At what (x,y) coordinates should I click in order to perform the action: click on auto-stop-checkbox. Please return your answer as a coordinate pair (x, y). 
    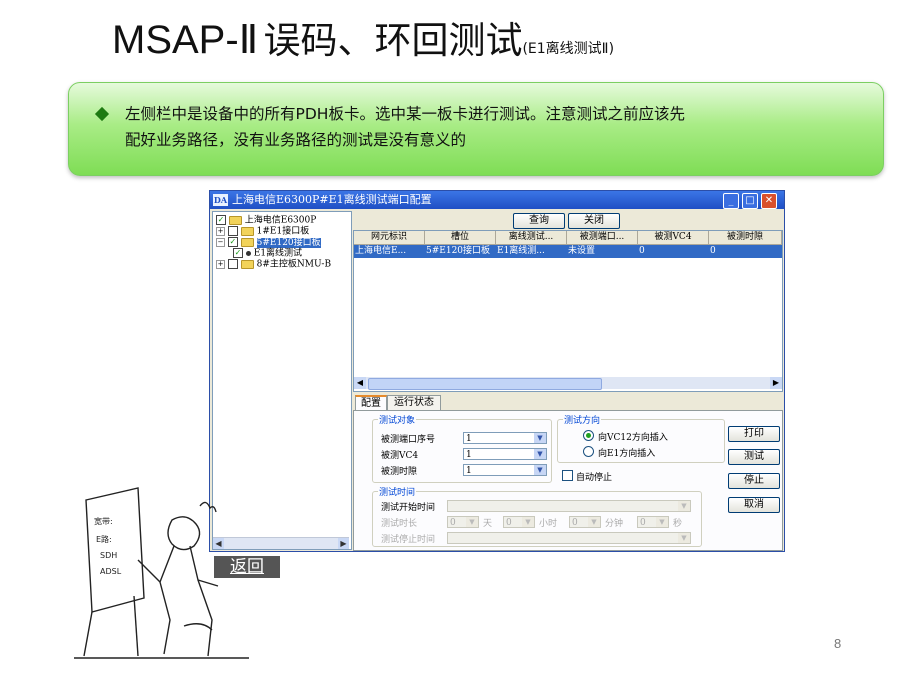
    Looking at the image, I should click on (567, 475).